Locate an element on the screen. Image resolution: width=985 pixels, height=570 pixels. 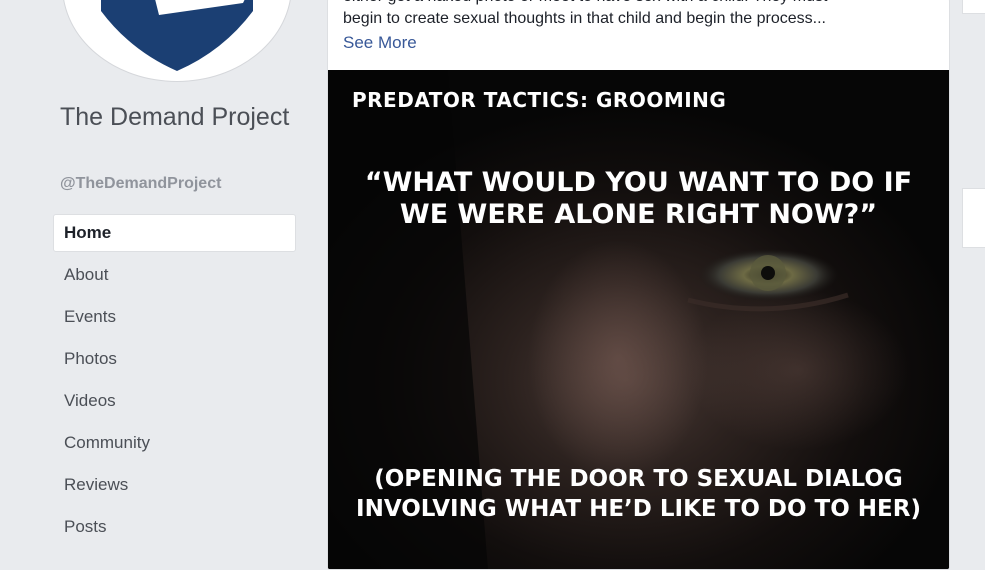
nav-item-photos: Photos is located at coordinates (174, 359).